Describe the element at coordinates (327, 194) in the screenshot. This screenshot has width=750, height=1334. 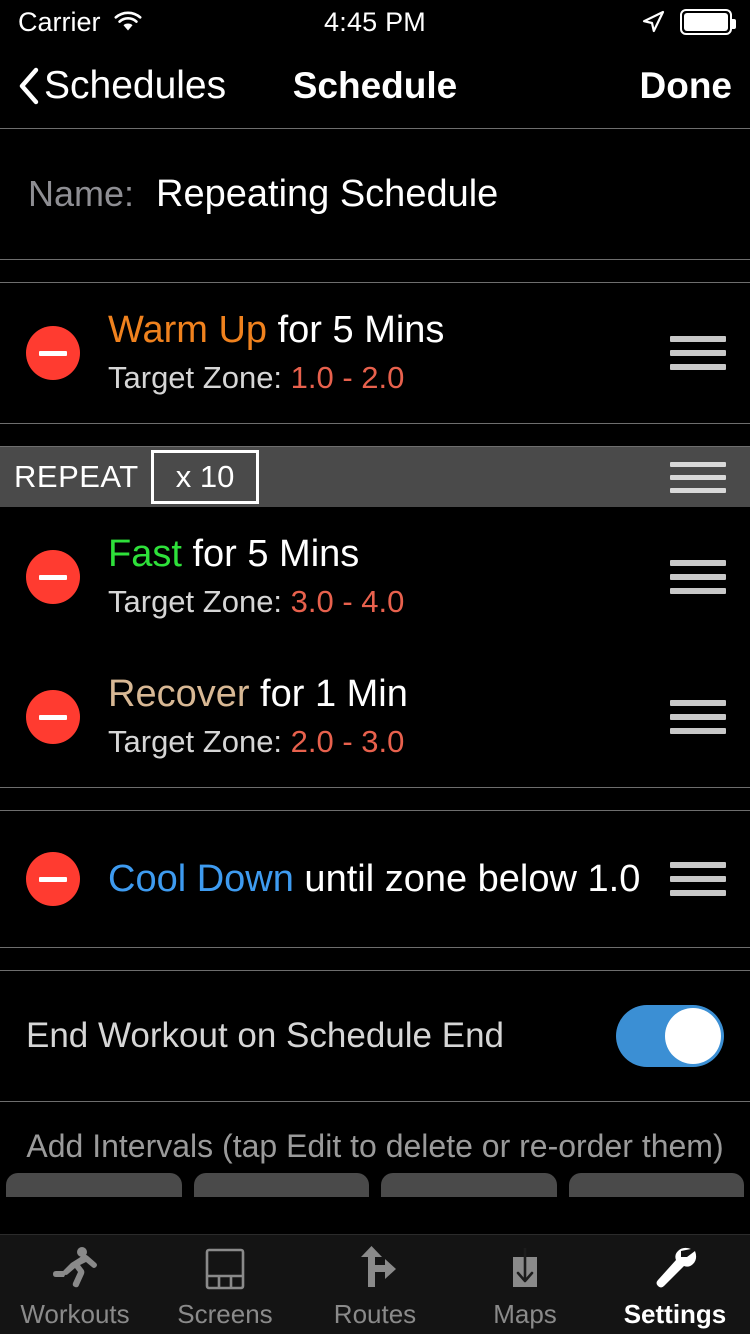
I see `name-input: Repeating Schedule` at that location.